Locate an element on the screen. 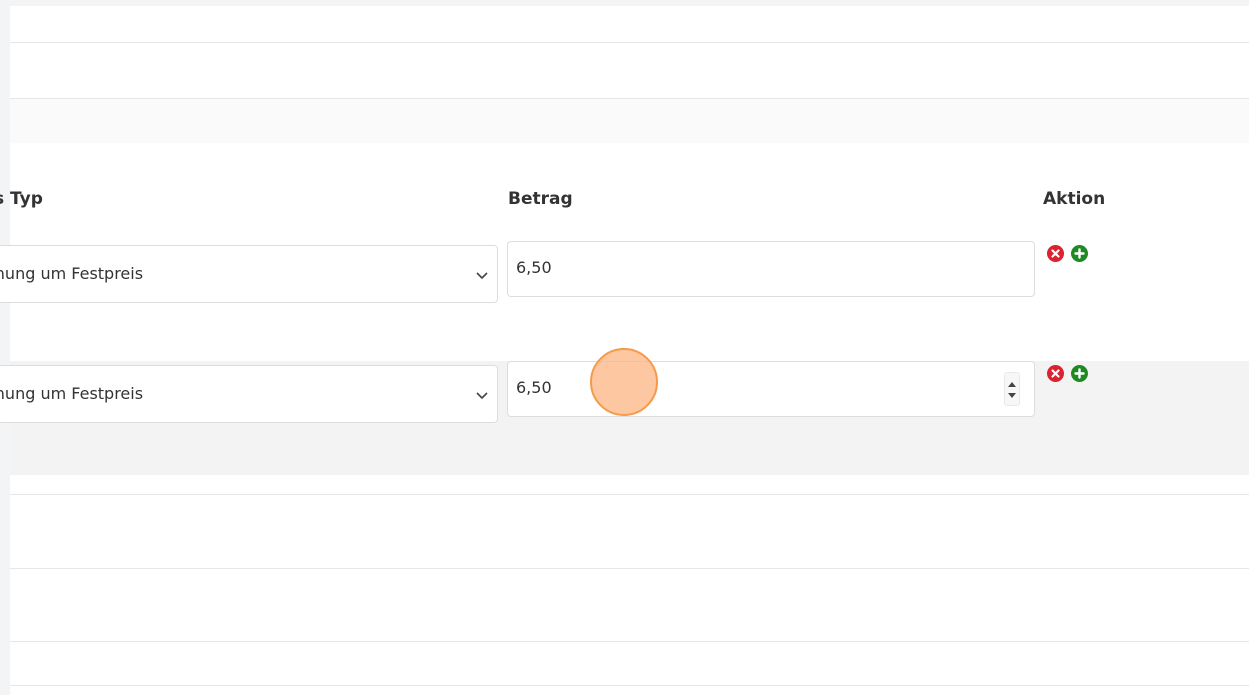 The width and height of the screenshot is (1249, 695). column-header-typ: s Typ is located at coordinates (21, 199).